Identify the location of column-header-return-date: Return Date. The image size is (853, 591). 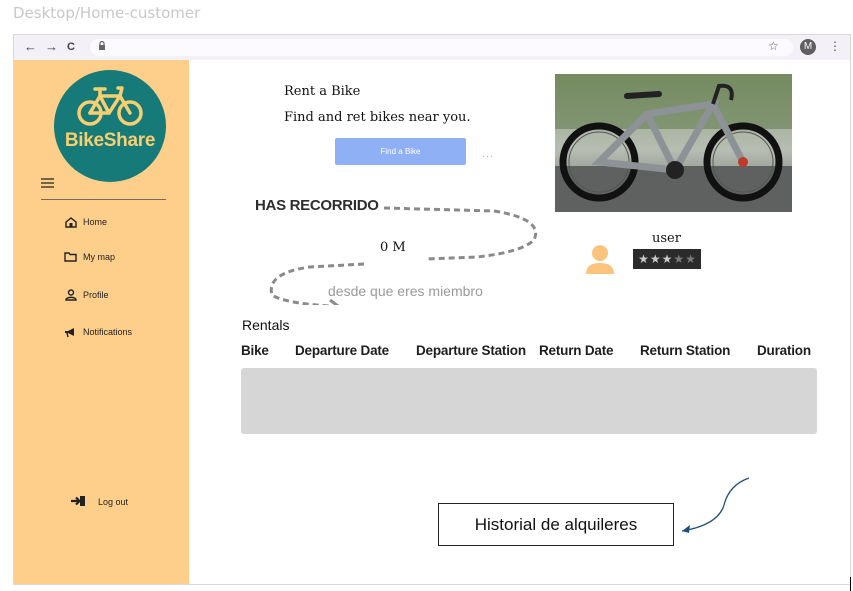
(576, 350).